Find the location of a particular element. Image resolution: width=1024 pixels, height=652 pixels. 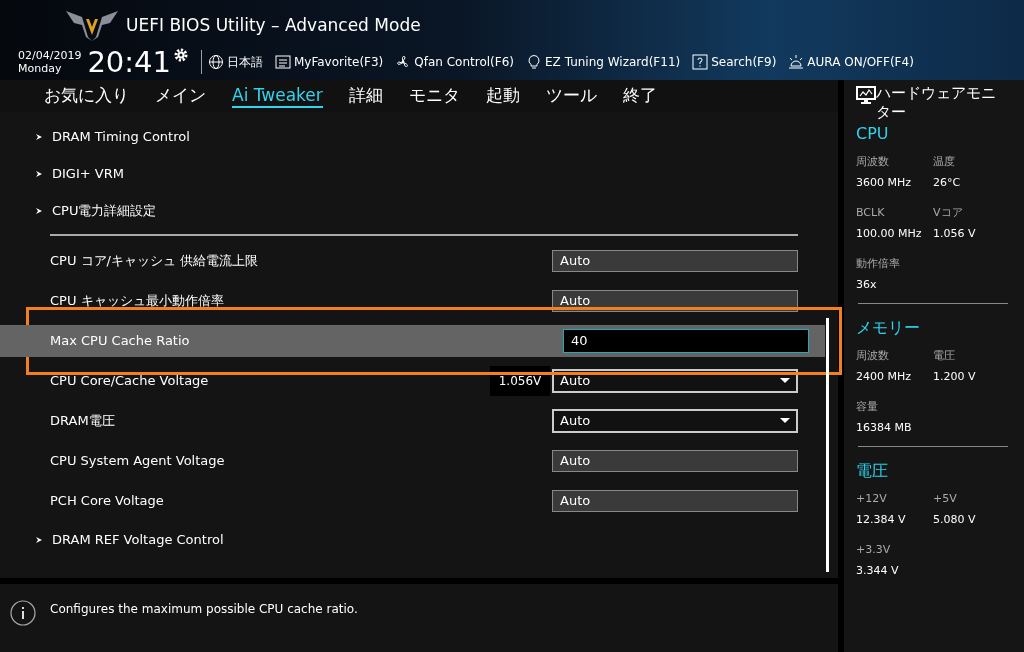

tab: 起動 is located at coordinates (502, 96).